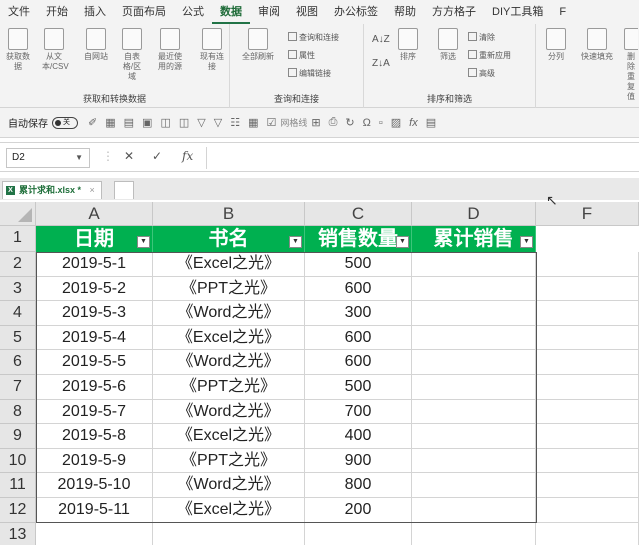 The height and width of the screenshot is (545, 639). Describe the element at coordinates (381, 64) in the screenshot. I see `sort-za-button: Z↓A` at that location.